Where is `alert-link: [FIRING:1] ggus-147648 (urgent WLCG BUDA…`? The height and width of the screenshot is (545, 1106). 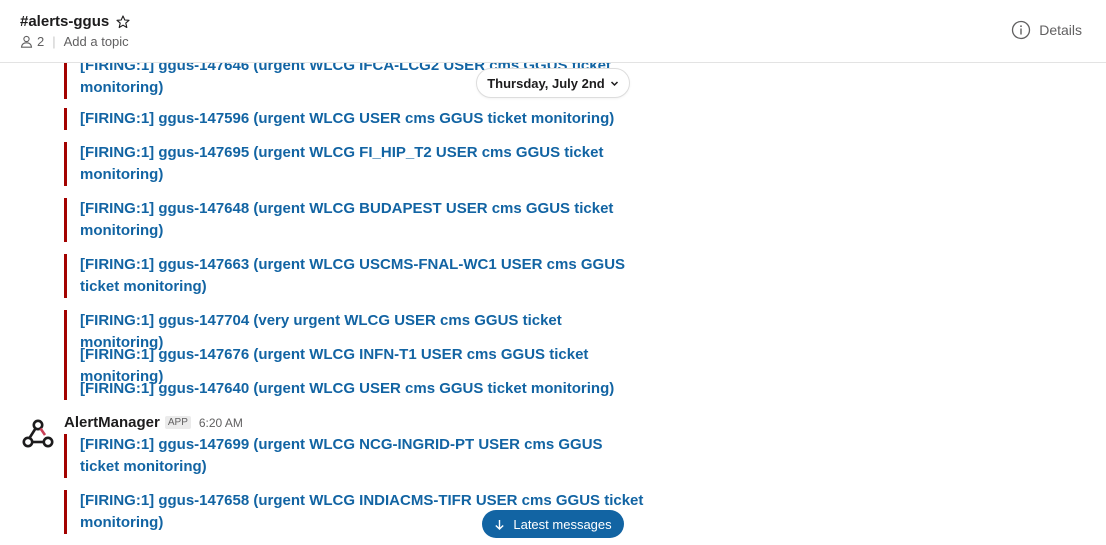 alert-link: [FIRING:1] ggus-147648 (urgent WLCG BUDA… is located at coordinates (362, 220).